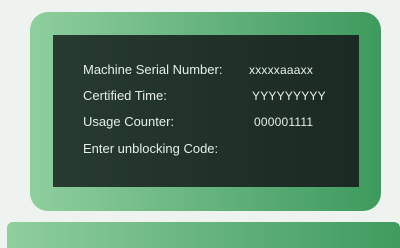 The image size is (400, 248). Describe the element at coordinates (151, 148) in the screenshot. I see `unblock-code-label: Enter unblocking Code:` at that location.